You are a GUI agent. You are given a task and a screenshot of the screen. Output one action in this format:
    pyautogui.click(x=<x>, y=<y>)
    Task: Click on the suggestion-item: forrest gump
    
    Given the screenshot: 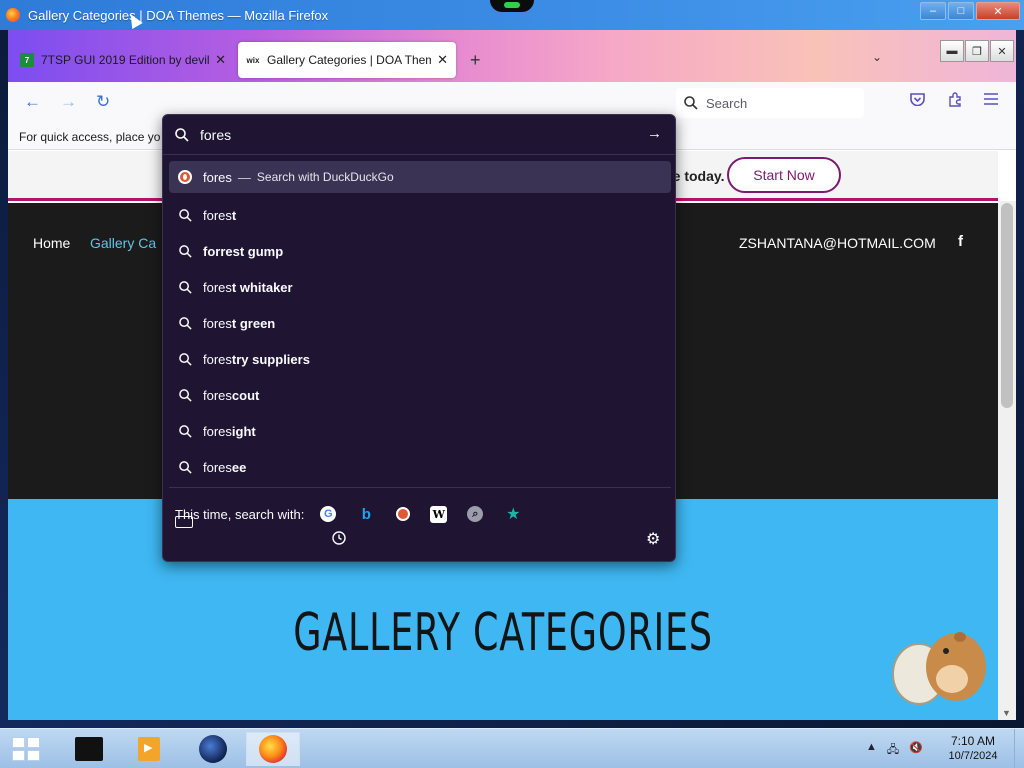 What is the action you would take?
    pyautogui.click(x=420, y=251)
    